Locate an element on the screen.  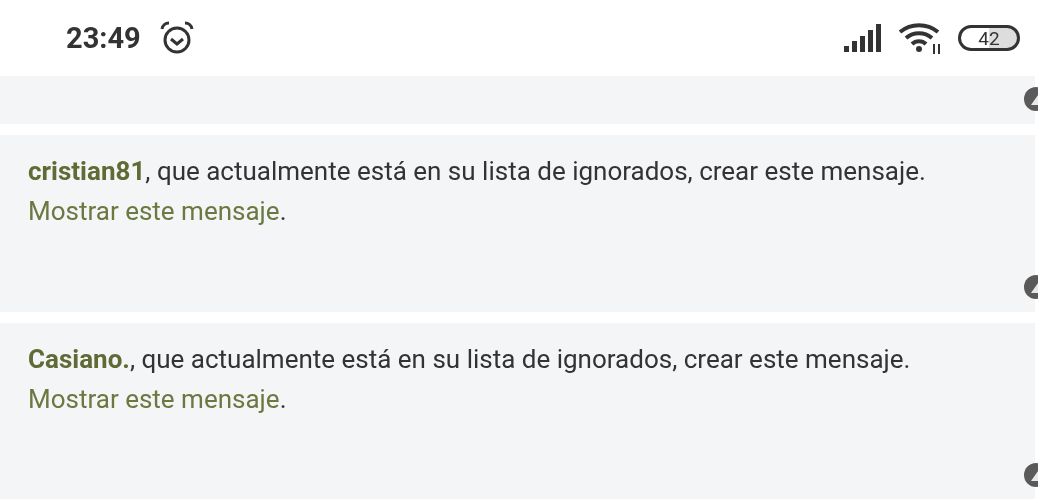
ignored-notice: Casiano., que actualmente está en su lista de ignorados, crear este mensaje. is located at coordinates (470, 359).